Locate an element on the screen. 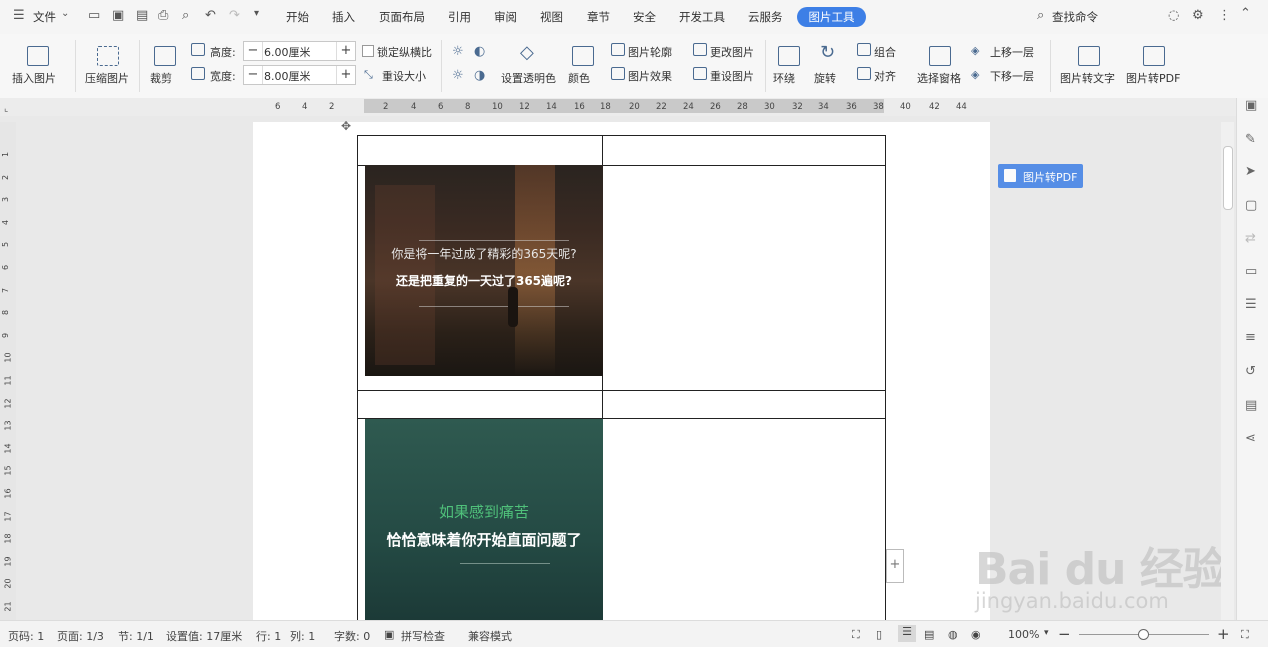  wrap-button: 环绕 is located at coordinates (784, 78).